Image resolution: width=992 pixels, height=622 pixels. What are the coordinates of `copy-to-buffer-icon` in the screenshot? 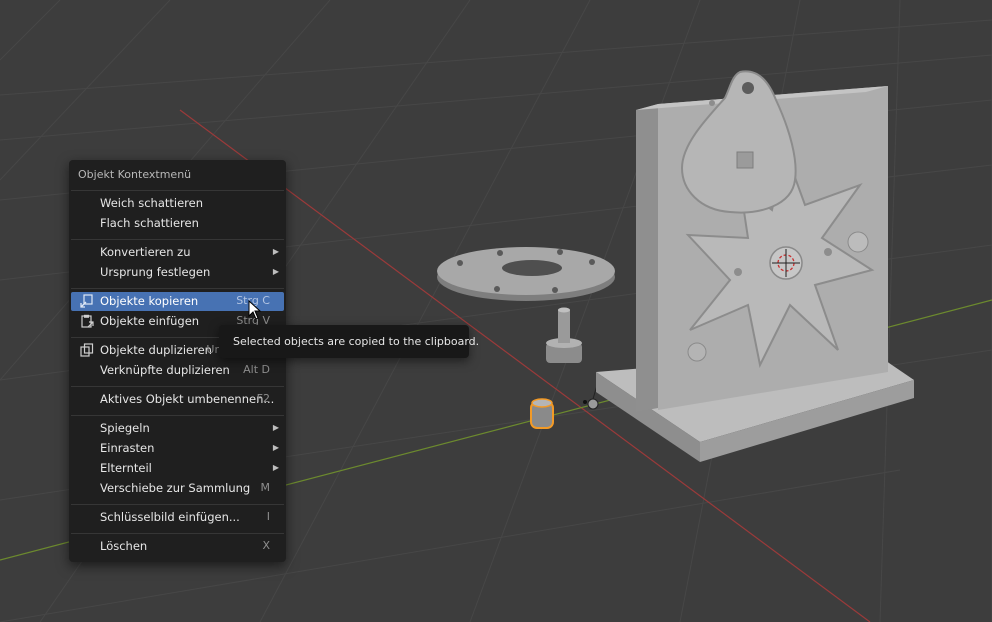 It's located at (86, 301).